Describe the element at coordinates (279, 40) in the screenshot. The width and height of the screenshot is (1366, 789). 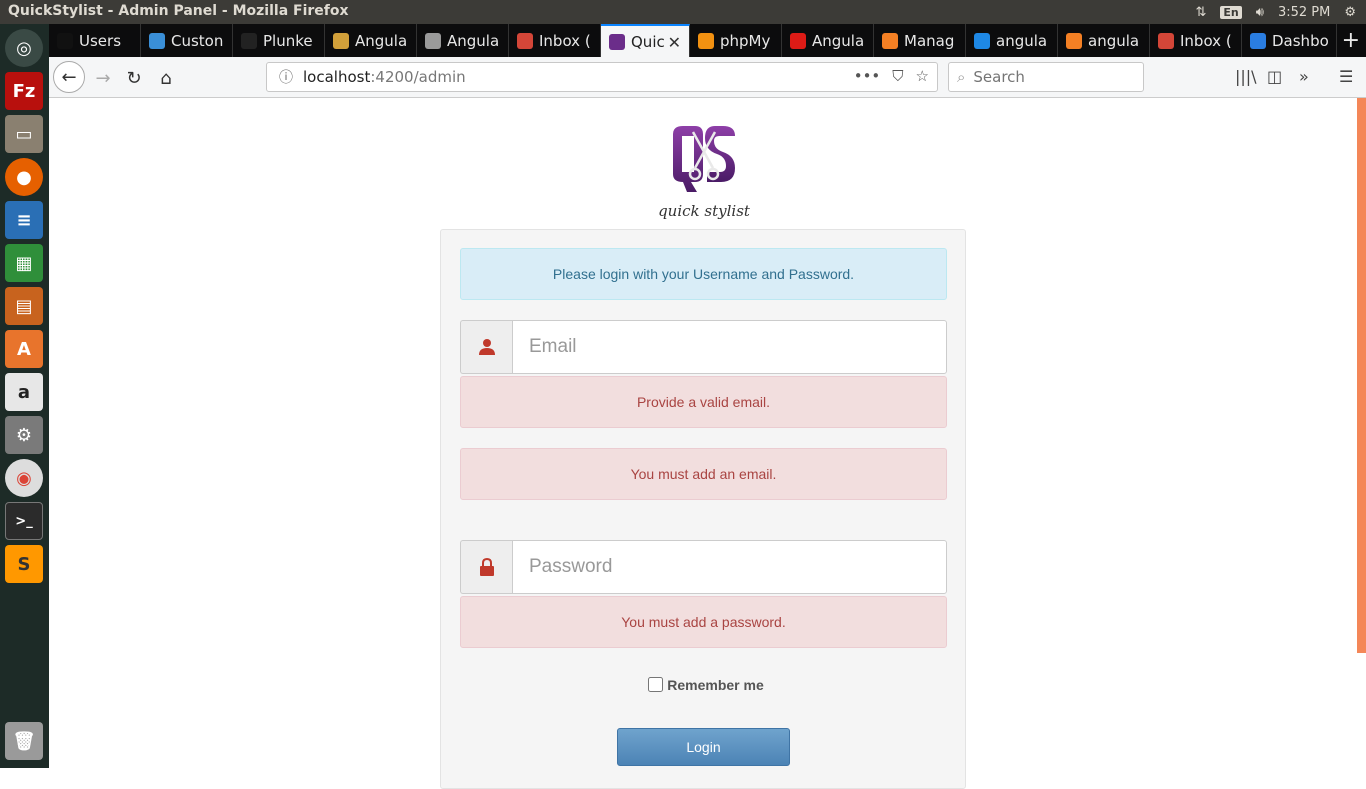
I see `browser-tab: Plunke` at that location.